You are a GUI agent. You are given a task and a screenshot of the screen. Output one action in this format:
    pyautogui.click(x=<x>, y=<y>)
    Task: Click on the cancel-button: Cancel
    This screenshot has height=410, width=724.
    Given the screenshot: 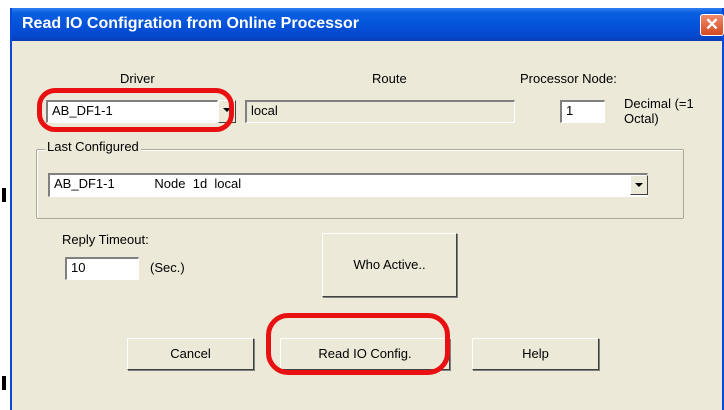 What is the action you would take?
    pyautogui.click(x=190, y=354)
    